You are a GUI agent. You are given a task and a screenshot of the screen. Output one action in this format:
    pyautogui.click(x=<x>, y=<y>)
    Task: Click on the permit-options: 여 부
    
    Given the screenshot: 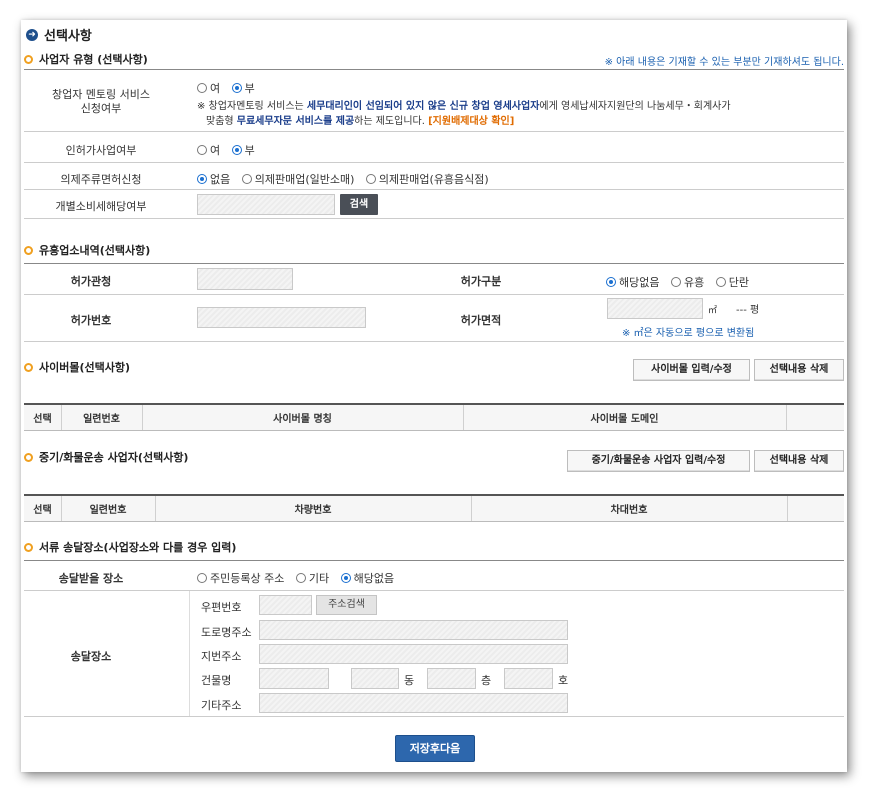 What is the action you would take?
    pyautogui.click(x=230, y=150)
    